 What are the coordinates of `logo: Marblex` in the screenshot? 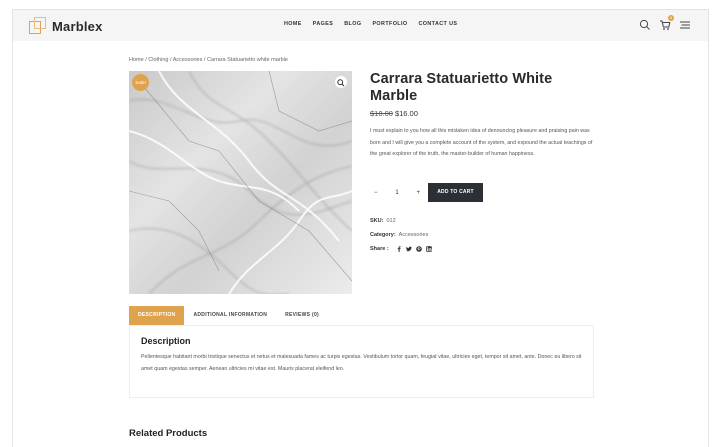 It's located at (66, 26).